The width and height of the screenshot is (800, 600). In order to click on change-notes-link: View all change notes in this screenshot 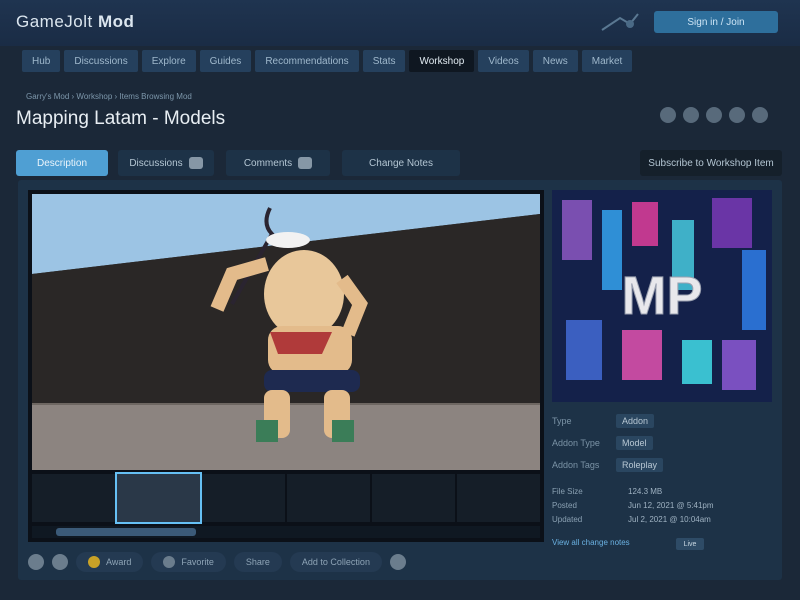, I will do `click(591, 542)`.